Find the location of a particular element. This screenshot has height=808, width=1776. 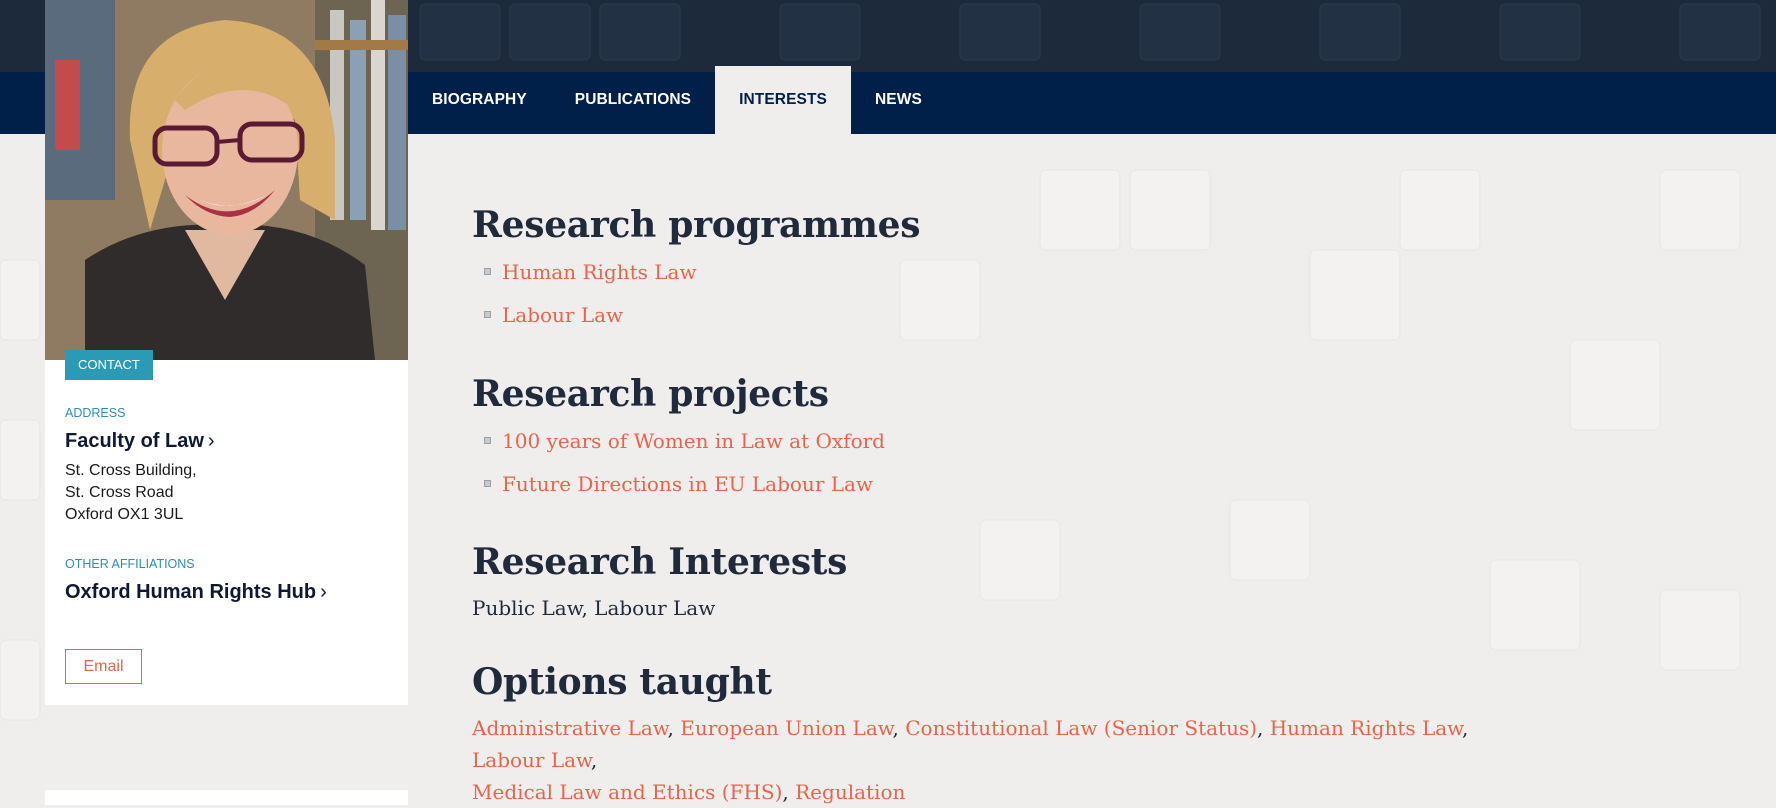

option-link: Labour Law is located at coordinates (531, 760).